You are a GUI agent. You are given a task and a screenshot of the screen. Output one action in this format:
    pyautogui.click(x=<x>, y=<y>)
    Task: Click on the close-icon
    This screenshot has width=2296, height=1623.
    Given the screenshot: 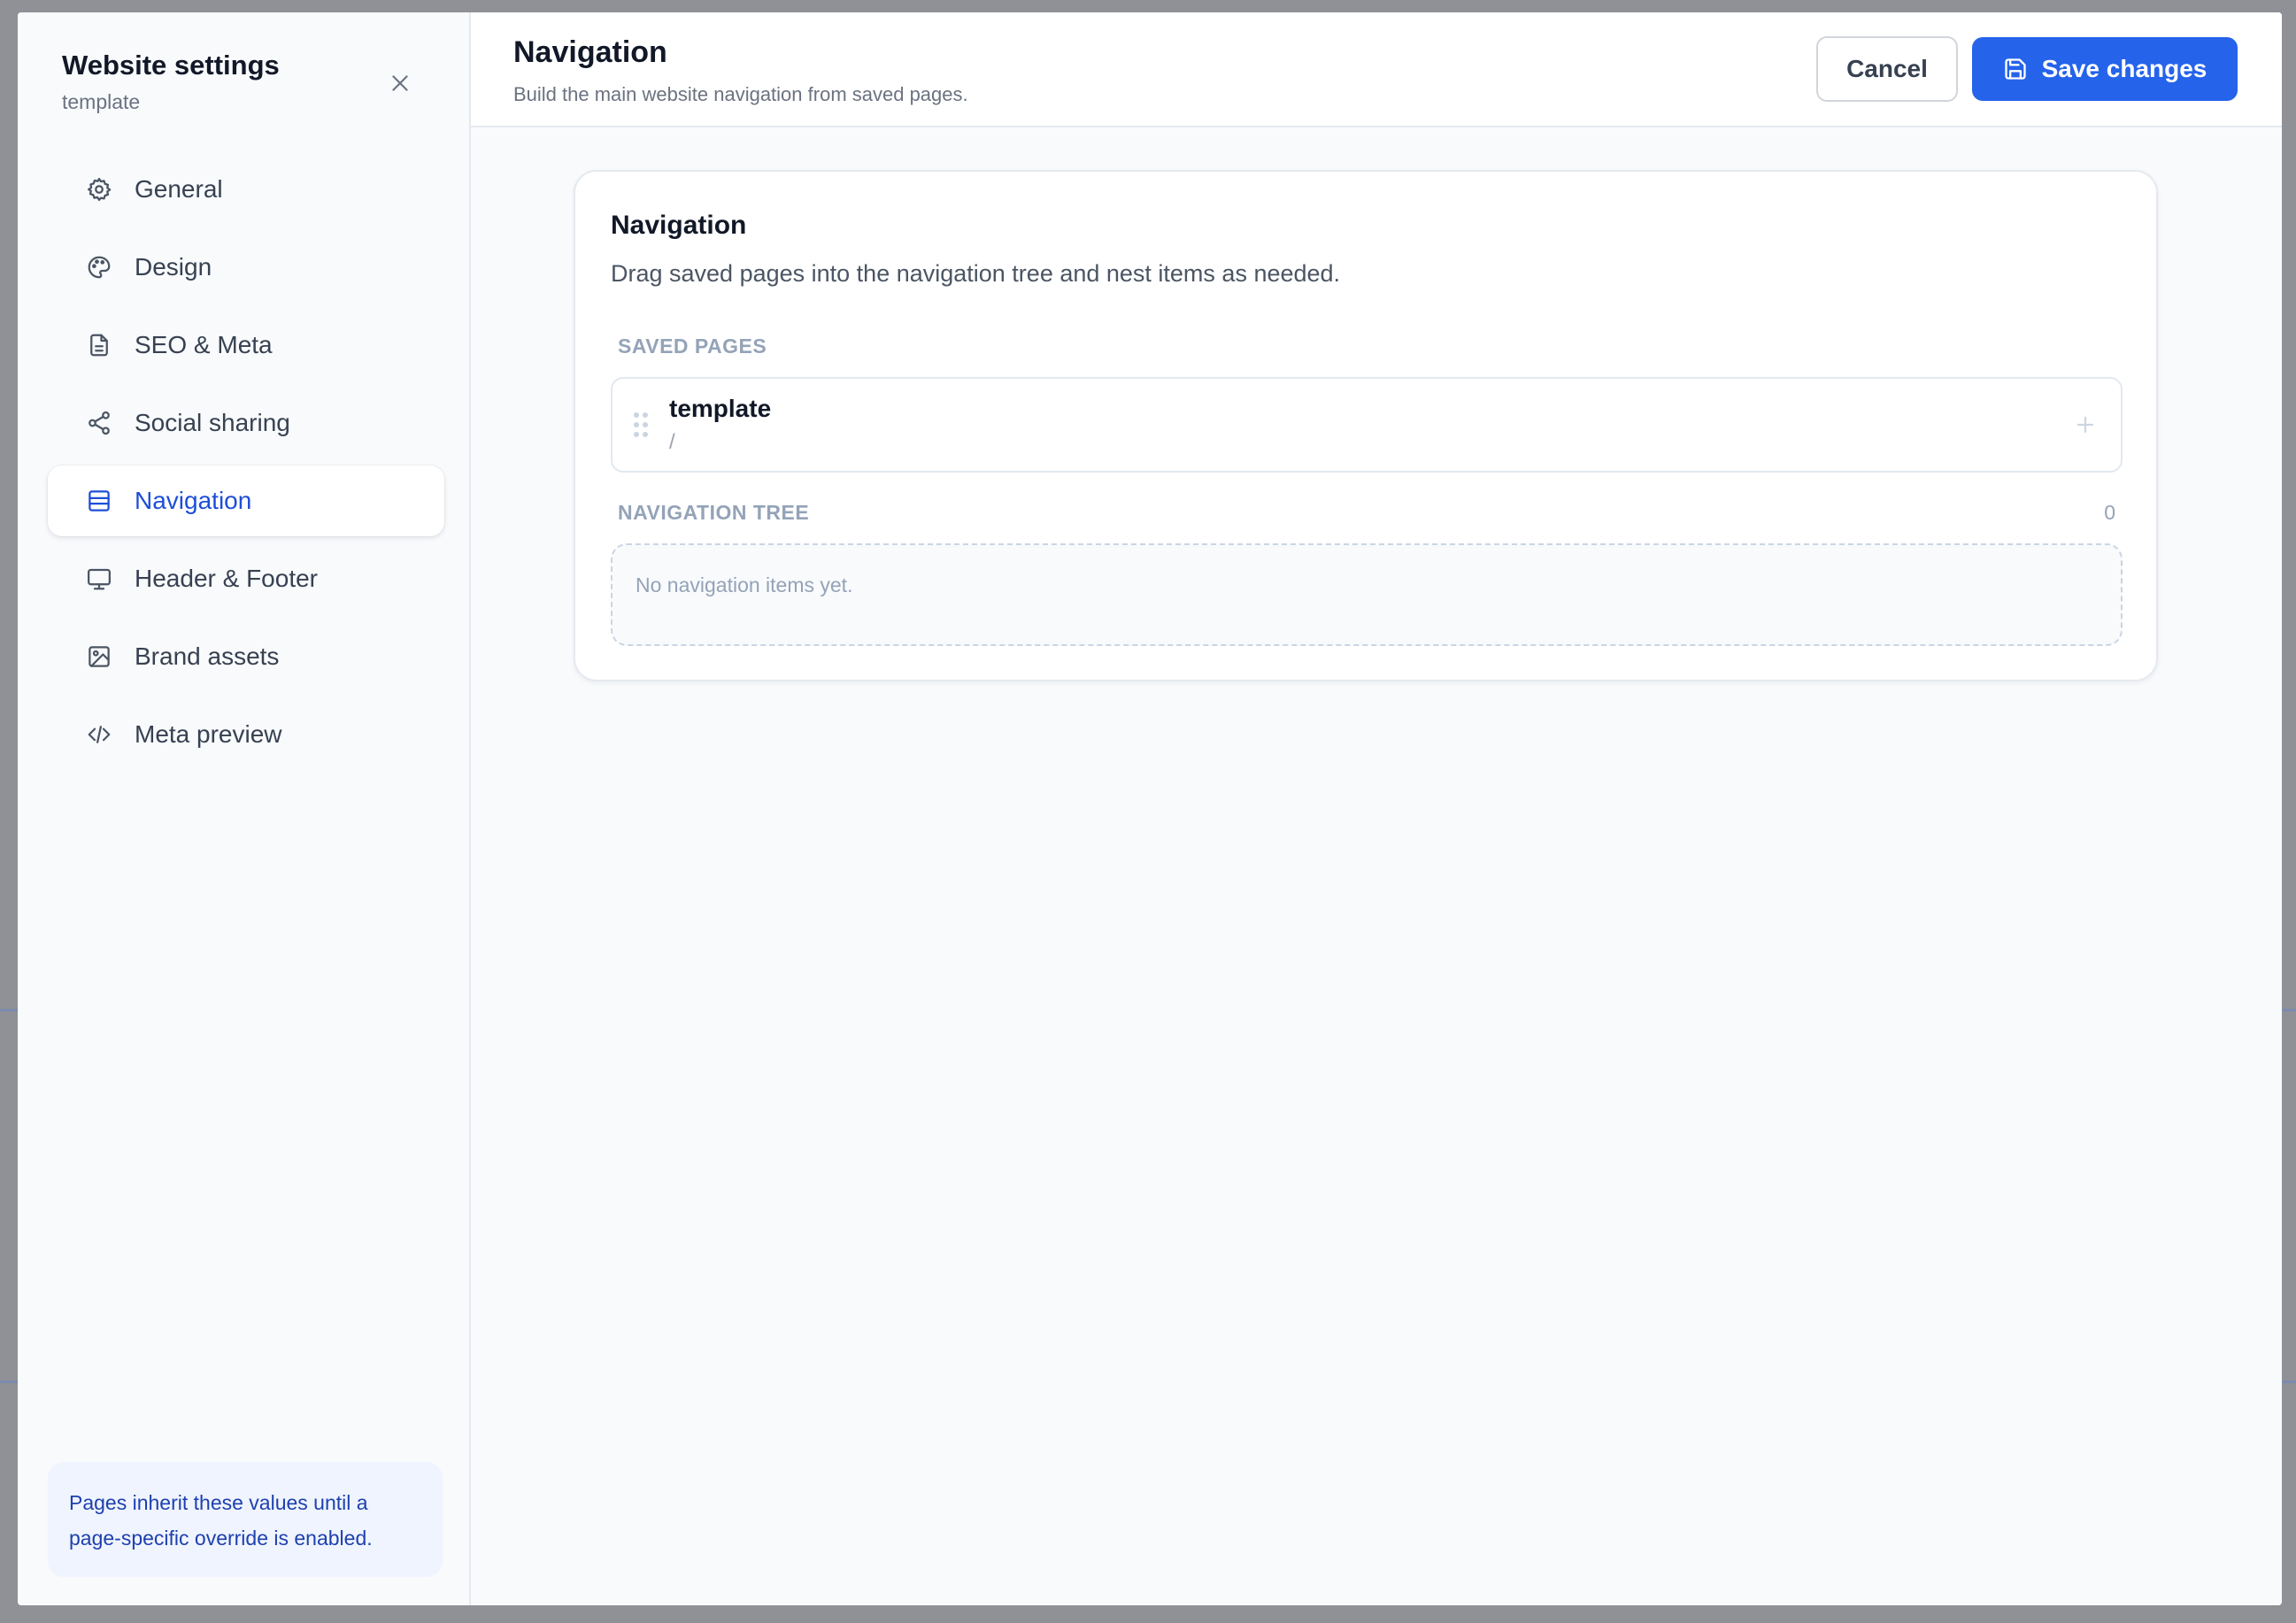 What is the action you would take?
    pyautogui.click(x=400, y=83)
    